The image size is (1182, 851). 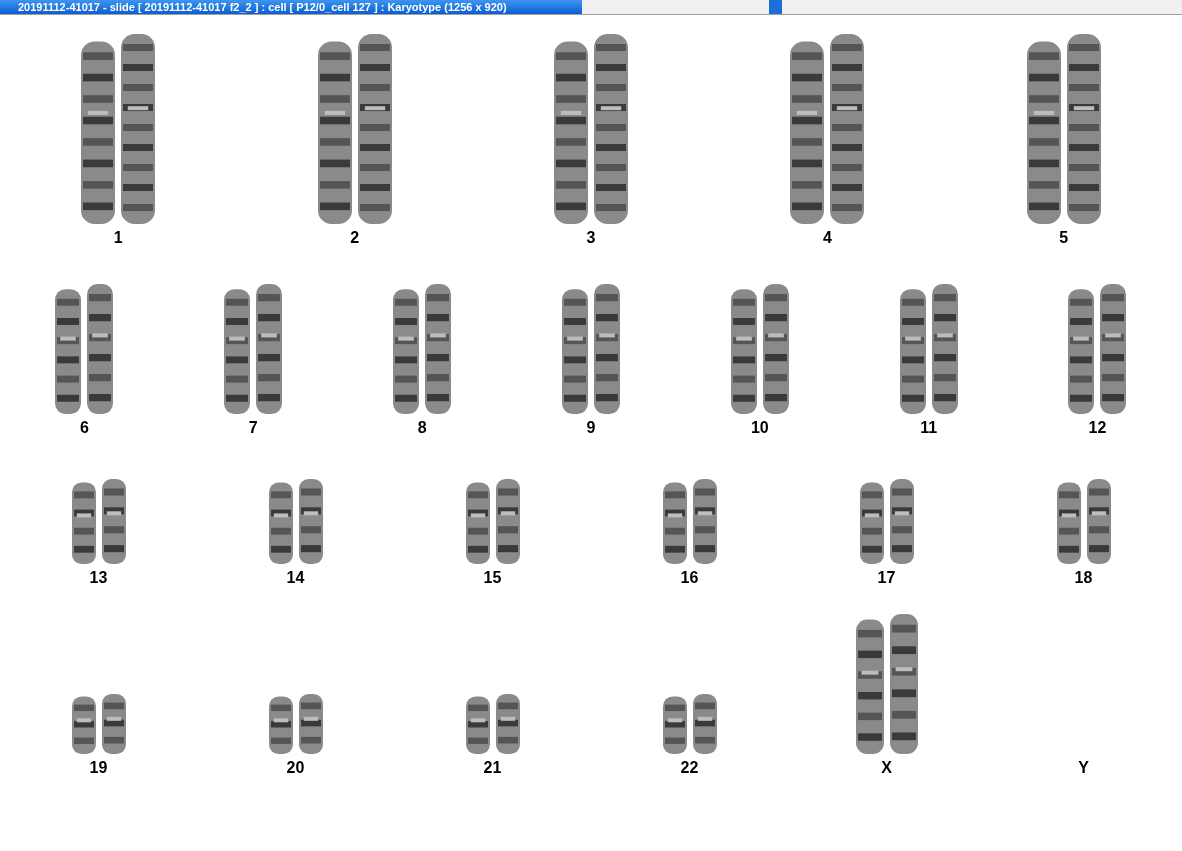 What do you see at coordinates (759, 428) in the screenshot?
I see `chromosome-label: 10` at bounding box center [759, 428].